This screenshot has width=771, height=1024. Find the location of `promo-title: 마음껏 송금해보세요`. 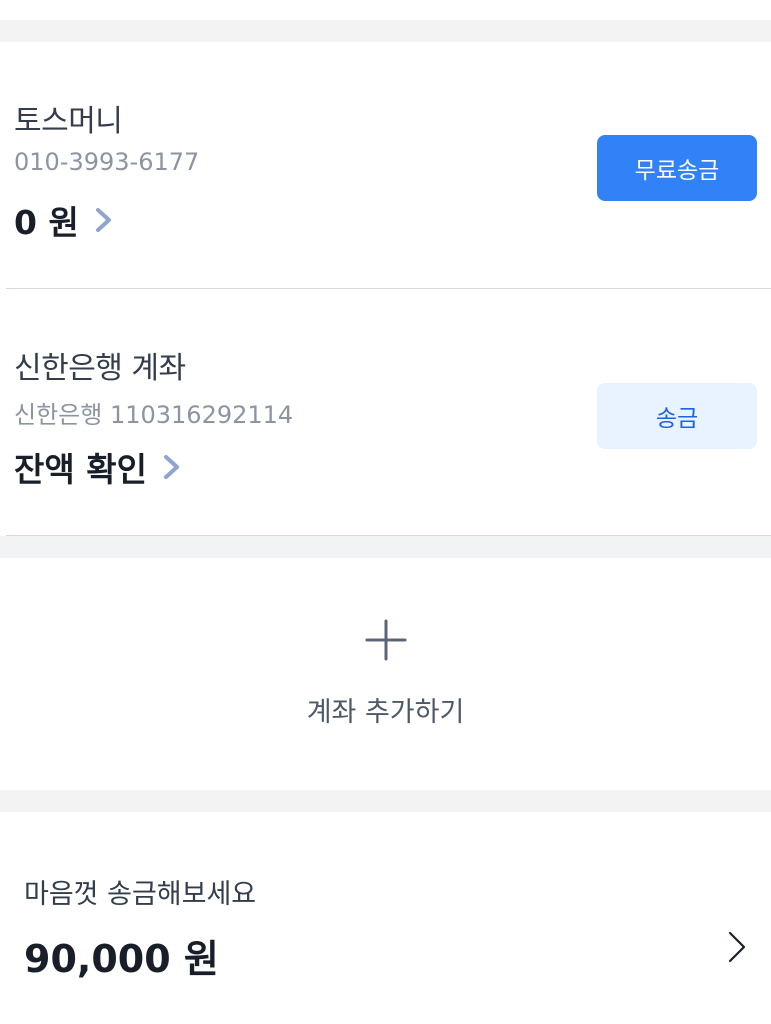

promo-title: 마음껏 송금해보세요 is located at coordinates (140, 894).